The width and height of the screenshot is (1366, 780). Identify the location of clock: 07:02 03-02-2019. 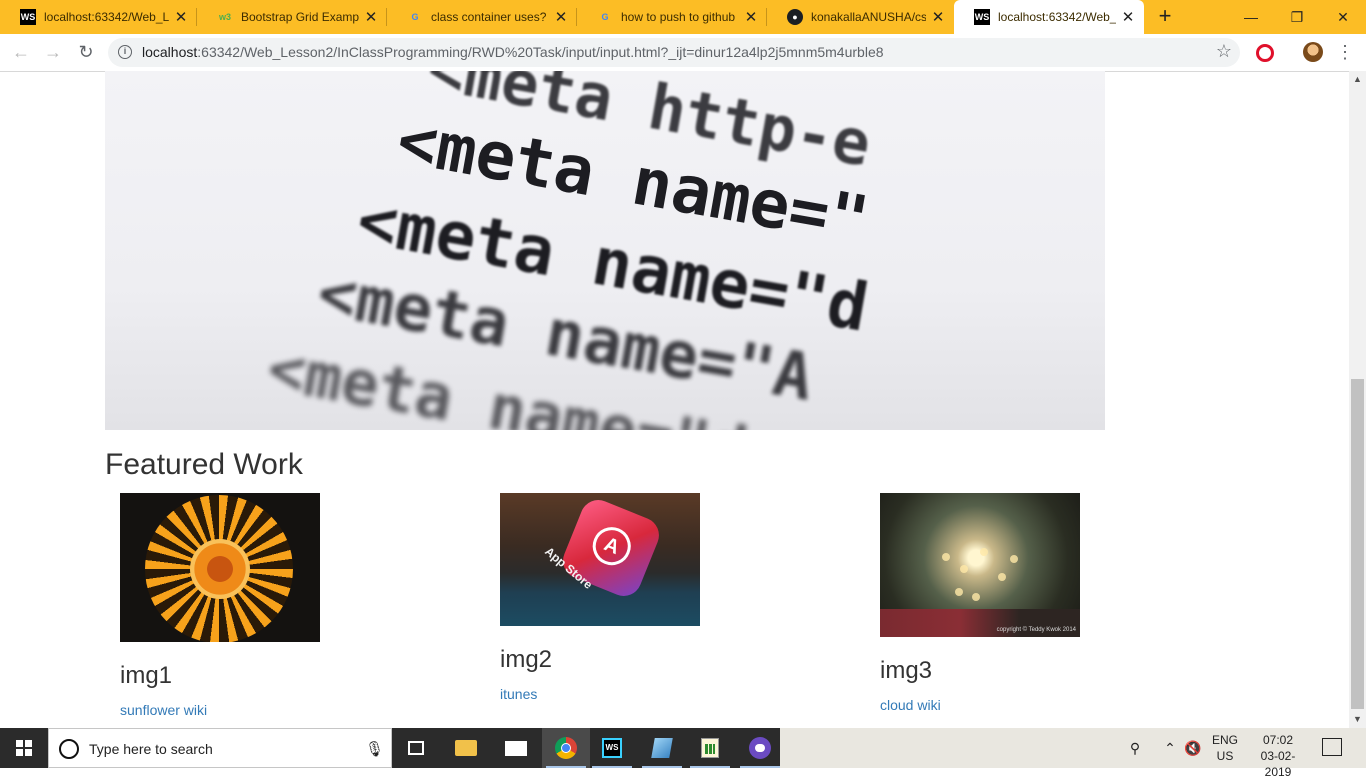
(1278, 756).